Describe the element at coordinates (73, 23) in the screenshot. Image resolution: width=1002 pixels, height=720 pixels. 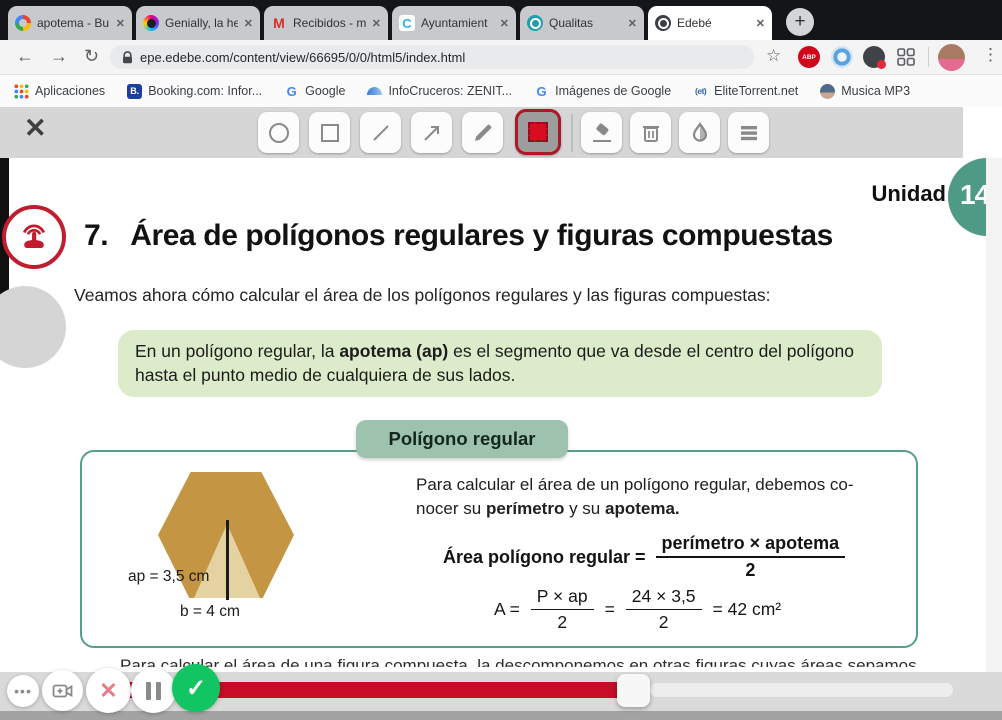
I see `tab-title: apotema - Bu` at that location.